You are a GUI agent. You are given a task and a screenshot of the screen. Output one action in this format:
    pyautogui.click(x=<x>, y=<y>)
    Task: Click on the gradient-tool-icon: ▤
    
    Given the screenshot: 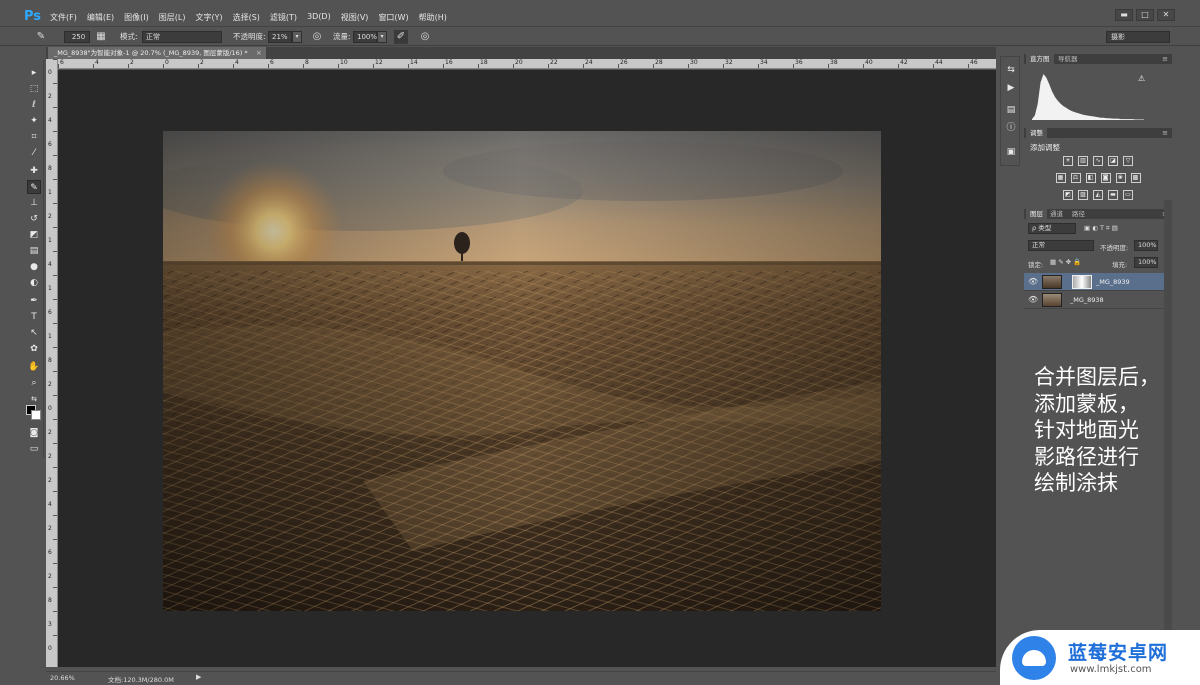 What is the action you would take?
    pyautogui.click(x=34, y=251)
    